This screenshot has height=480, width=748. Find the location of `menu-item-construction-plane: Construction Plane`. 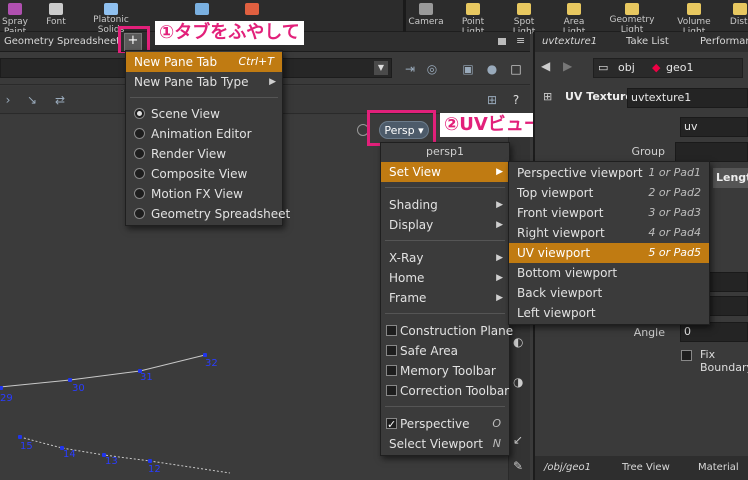

menu-item-construction-plane: Construction Plane is located at coordinates (447, 331).